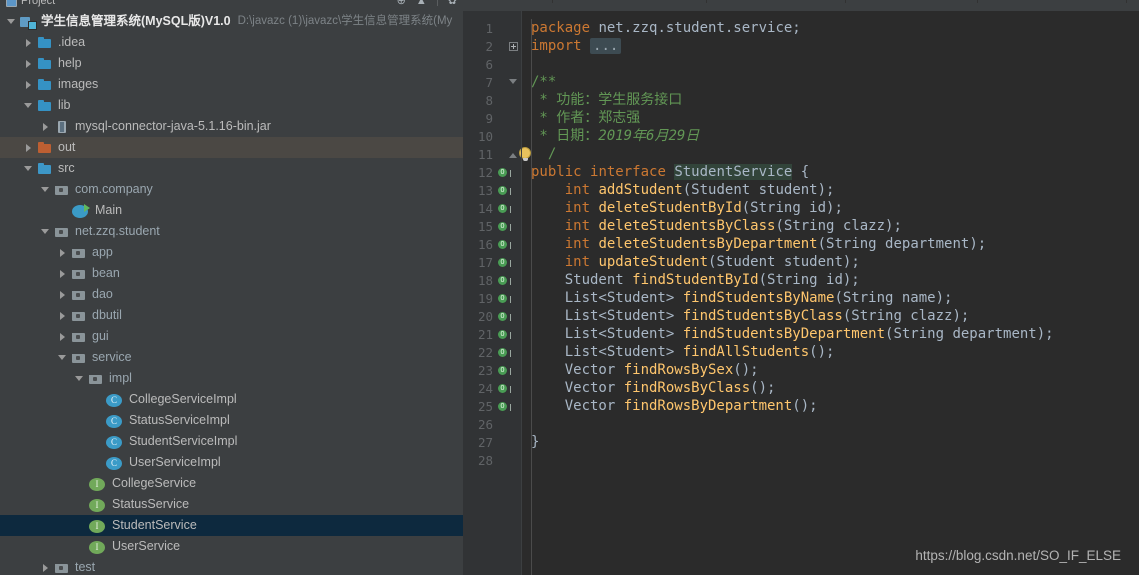  What do you see at coordinates (231, 525) in the screenshot?
I see `tree-row-studentservice: I StudentService` at bounding box center [231, 525].